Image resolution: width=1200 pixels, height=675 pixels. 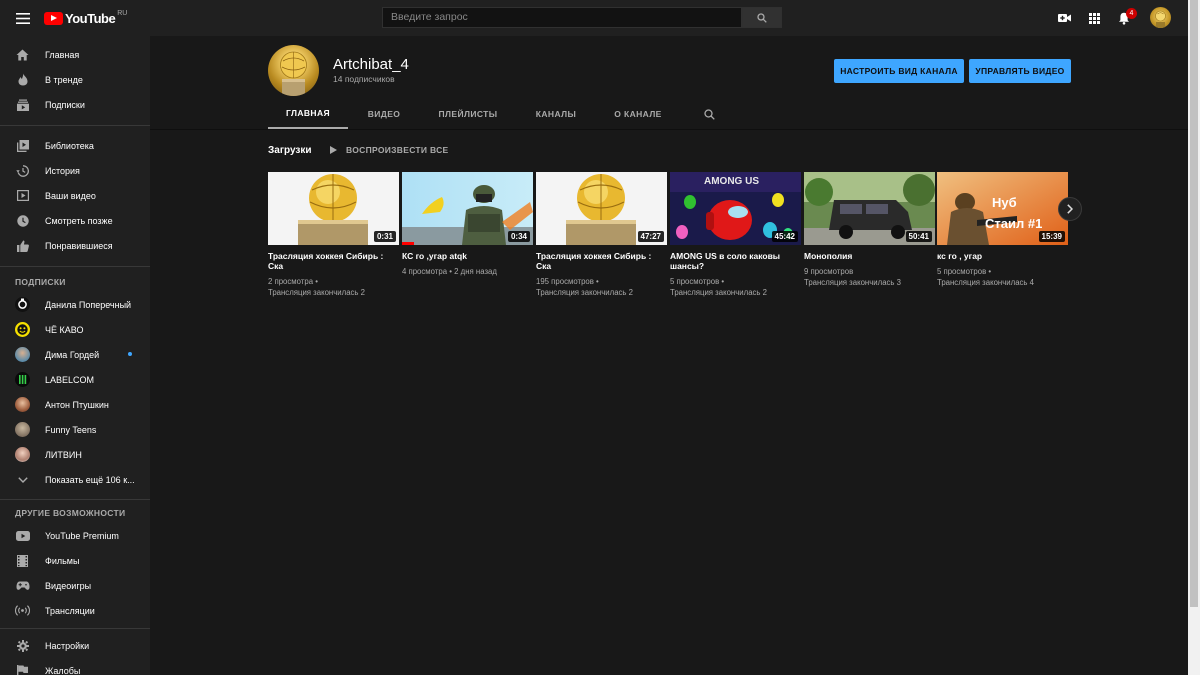 I want to click on video-thumbnail: AMONG US 45:42, so click(x=735, y=208).